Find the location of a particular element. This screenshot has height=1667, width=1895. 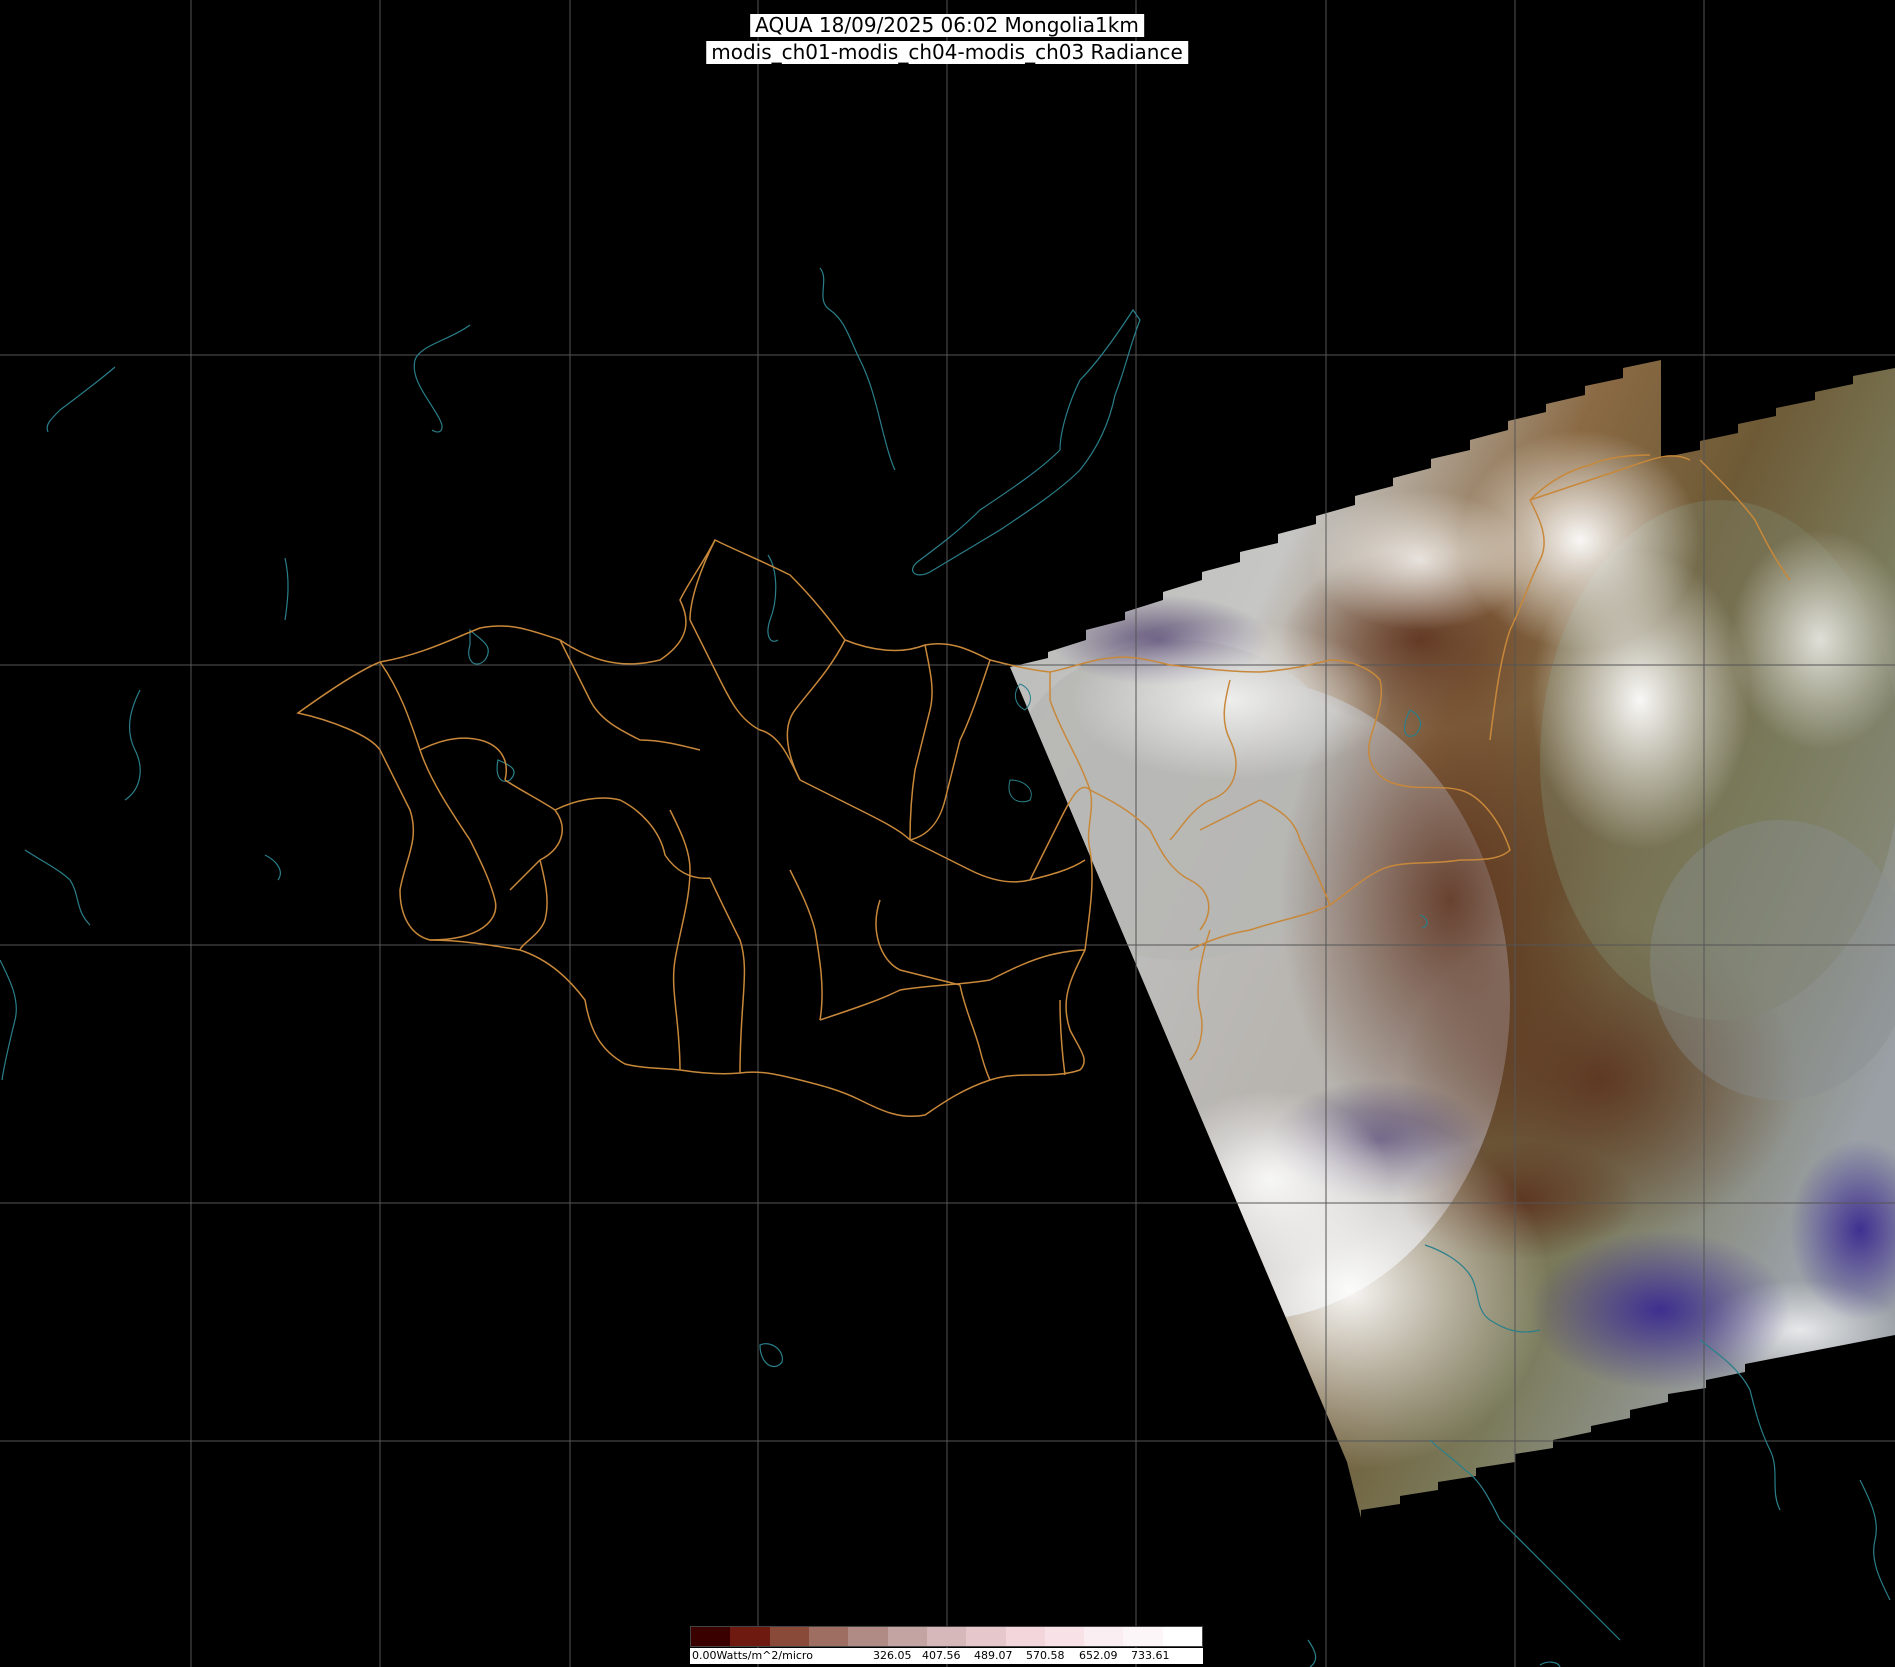

legend-tick: 652.09 is located at coordinates (1098, 1655).